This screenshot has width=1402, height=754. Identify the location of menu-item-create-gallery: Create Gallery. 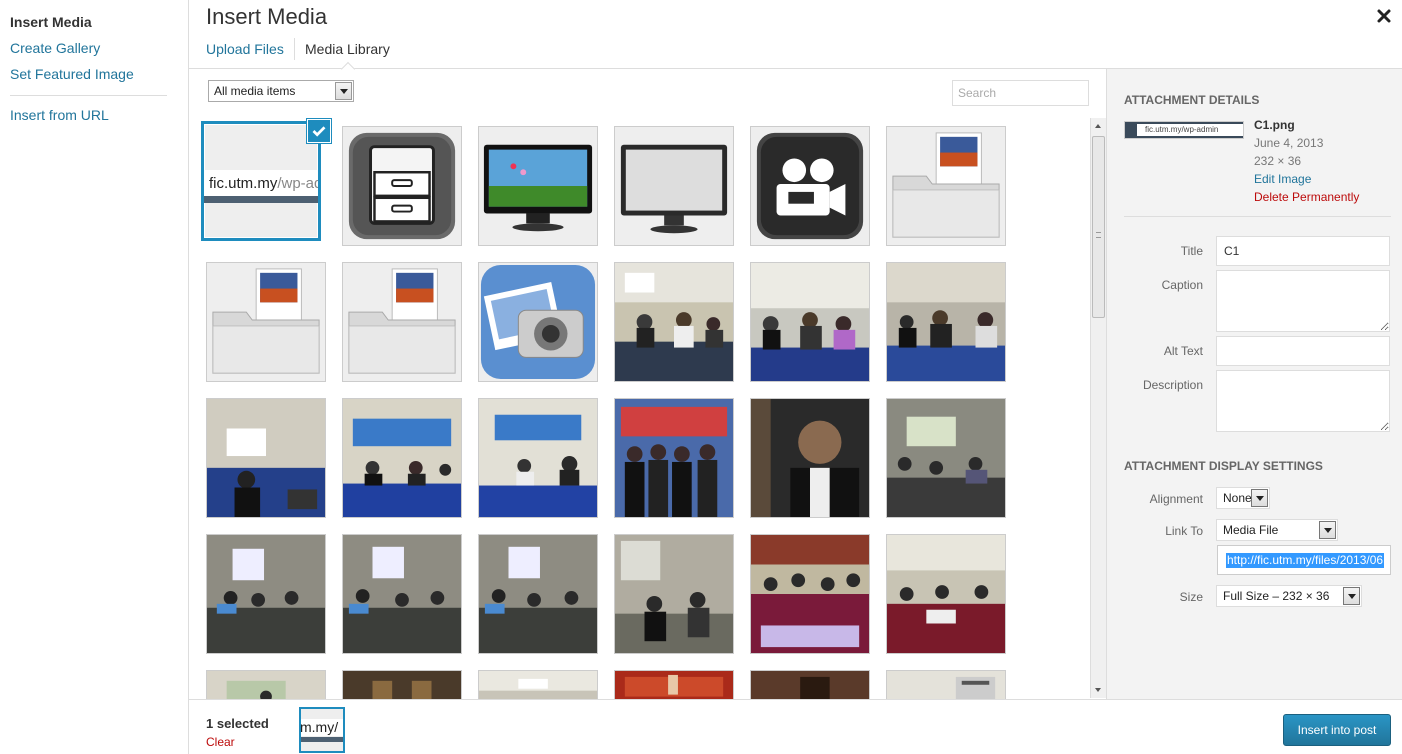
(94, 52).